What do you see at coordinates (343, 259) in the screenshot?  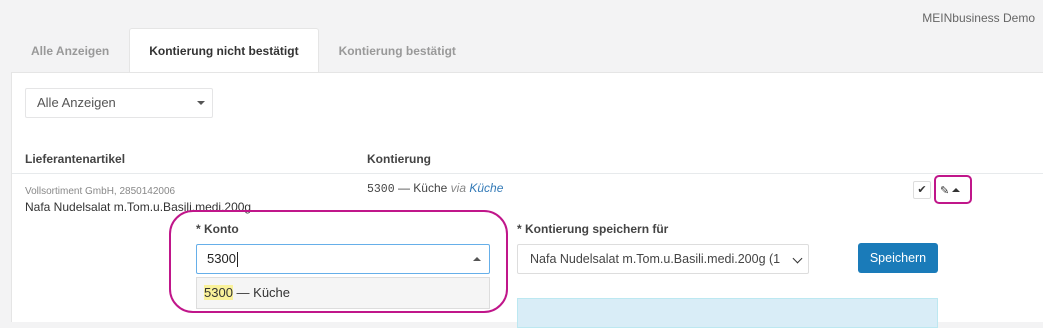 I see `konto-input: 5300` at bounding box center [343, 259].